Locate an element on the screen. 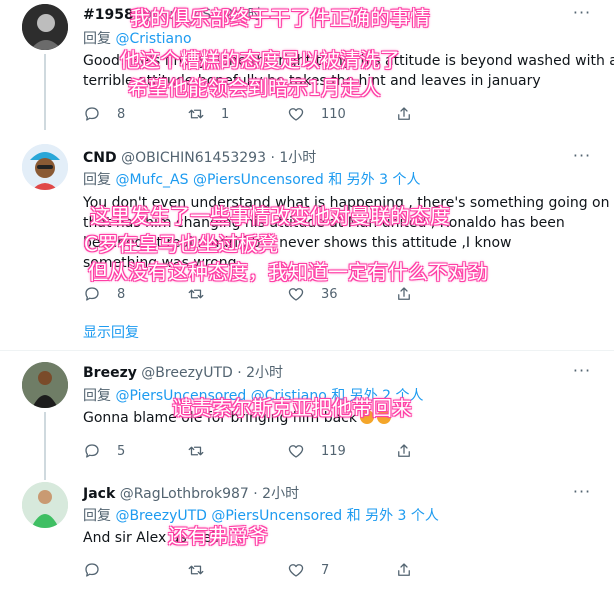 The width and height of the screenshot is (614, 599). tweet-actions: 8 1 110 is located at coordinates (333, 114).